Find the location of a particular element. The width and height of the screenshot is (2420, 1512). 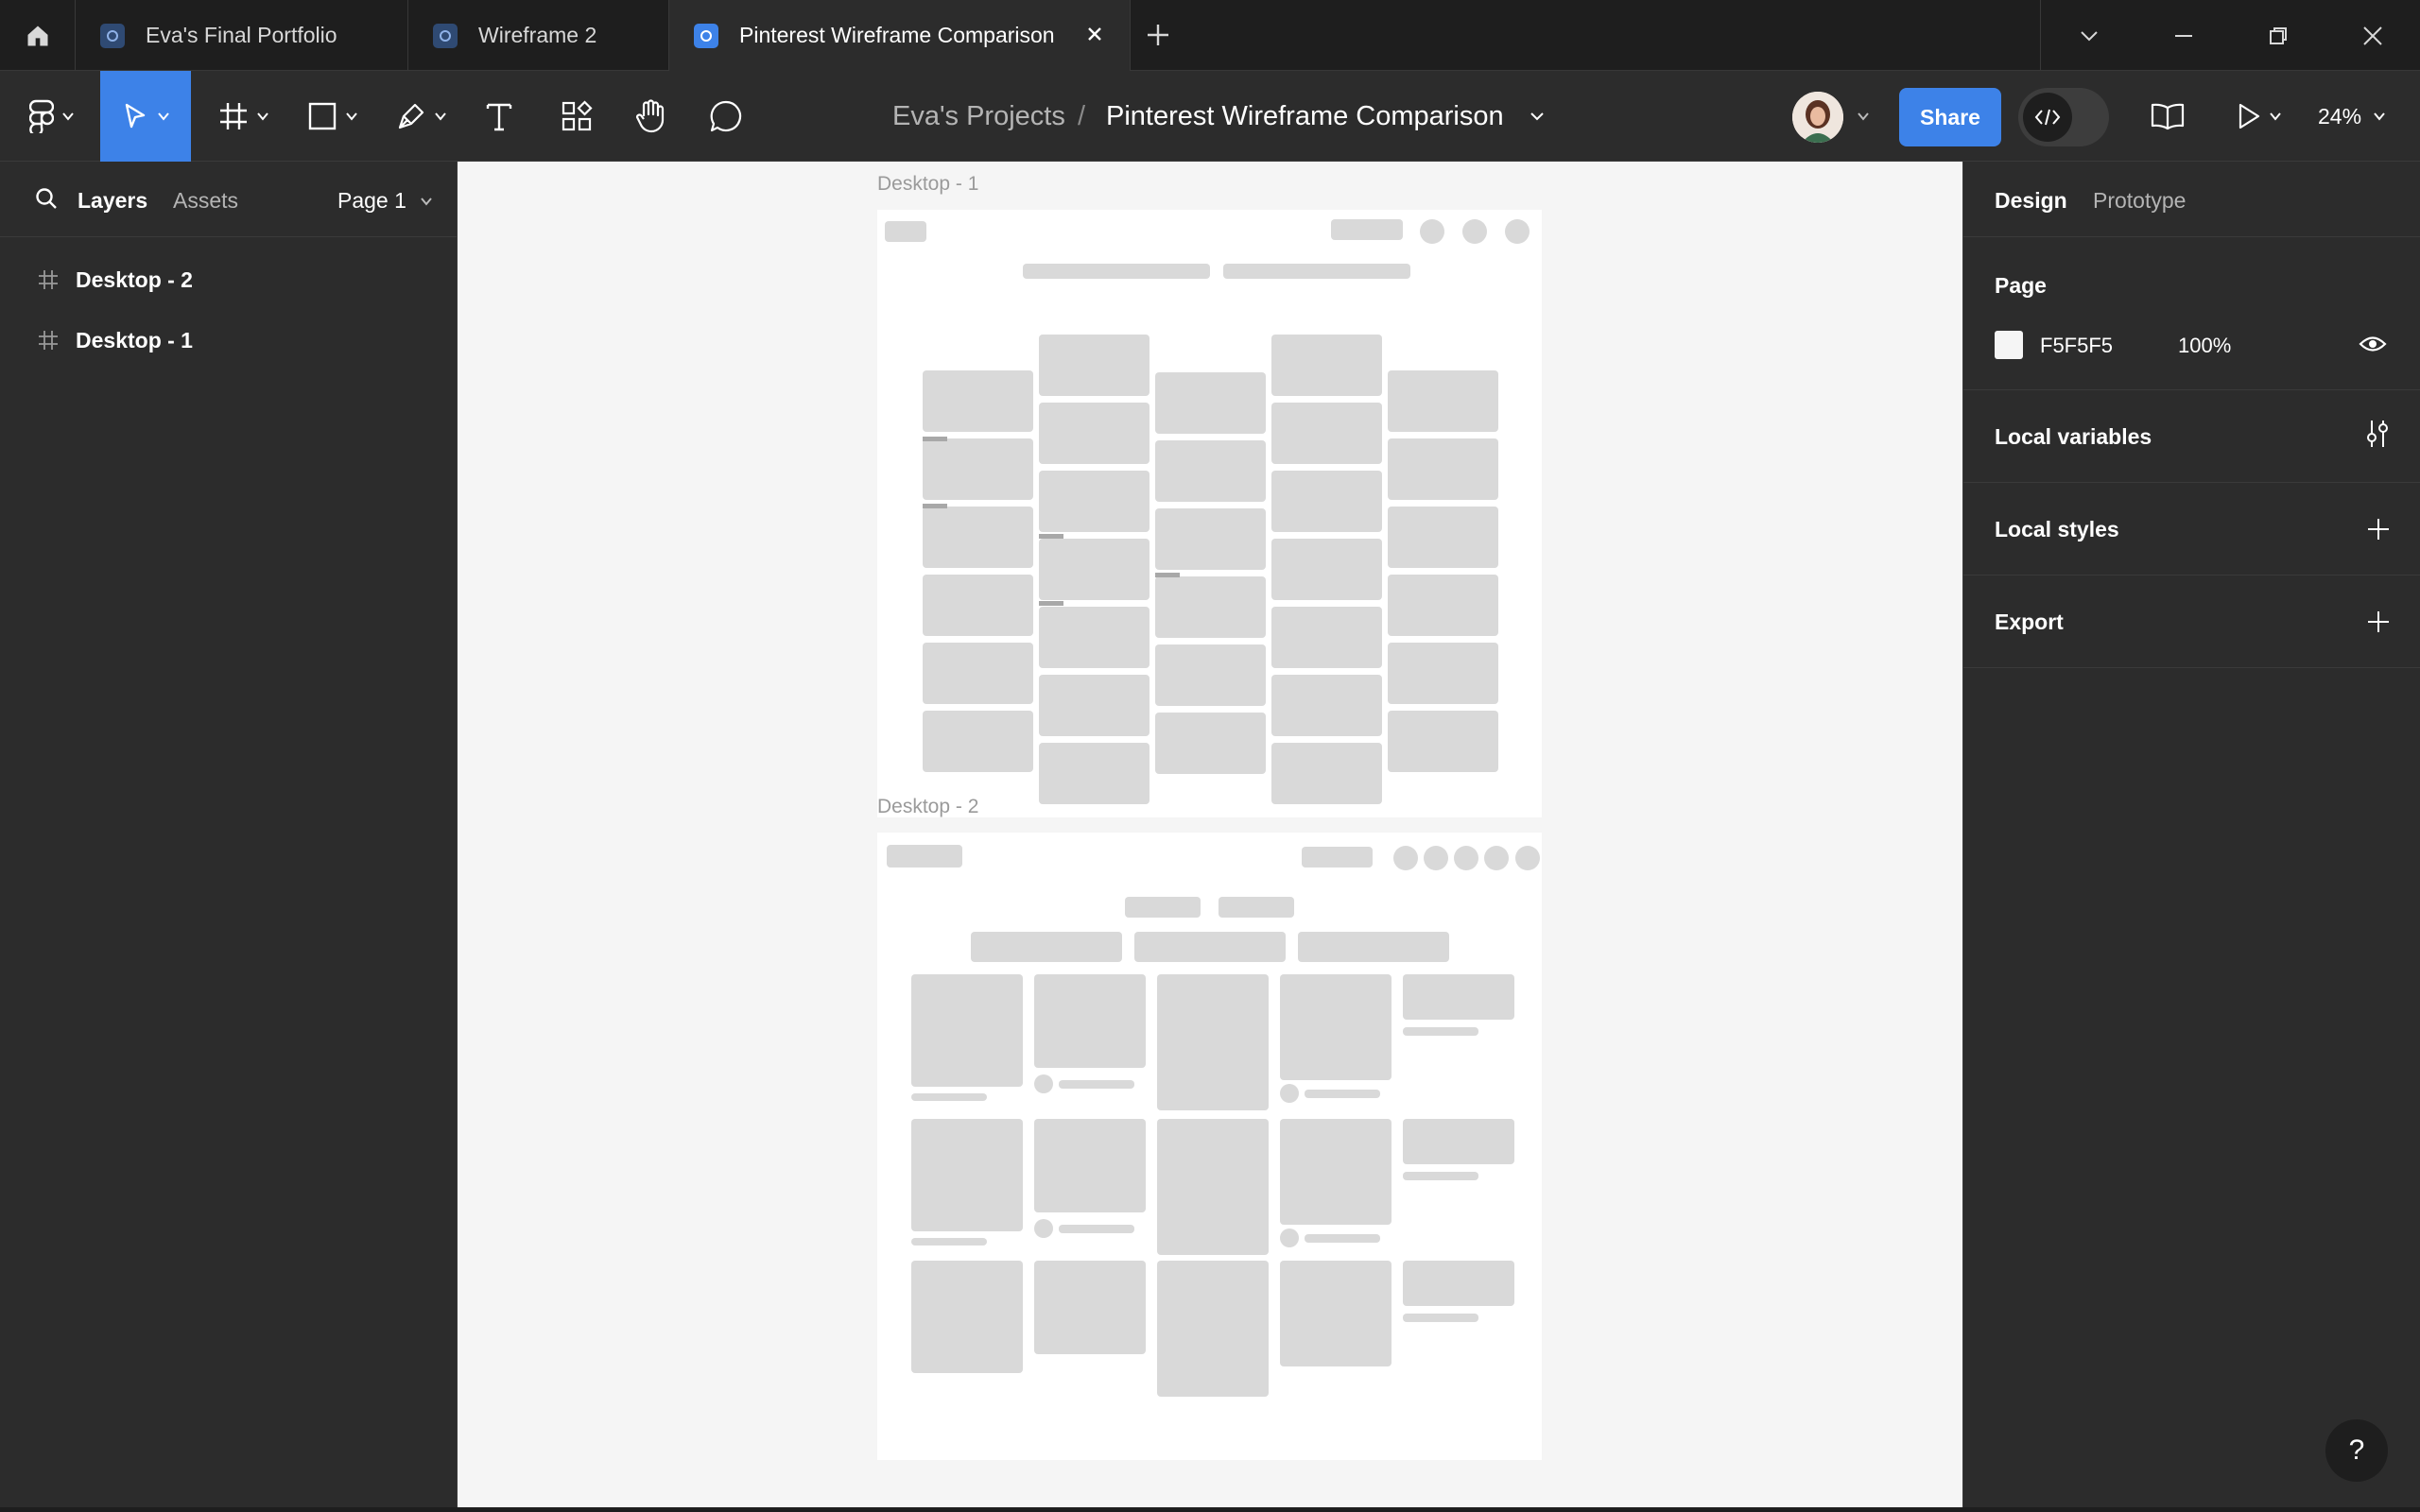

comment-tool-button is located at coordinates (726, 116).